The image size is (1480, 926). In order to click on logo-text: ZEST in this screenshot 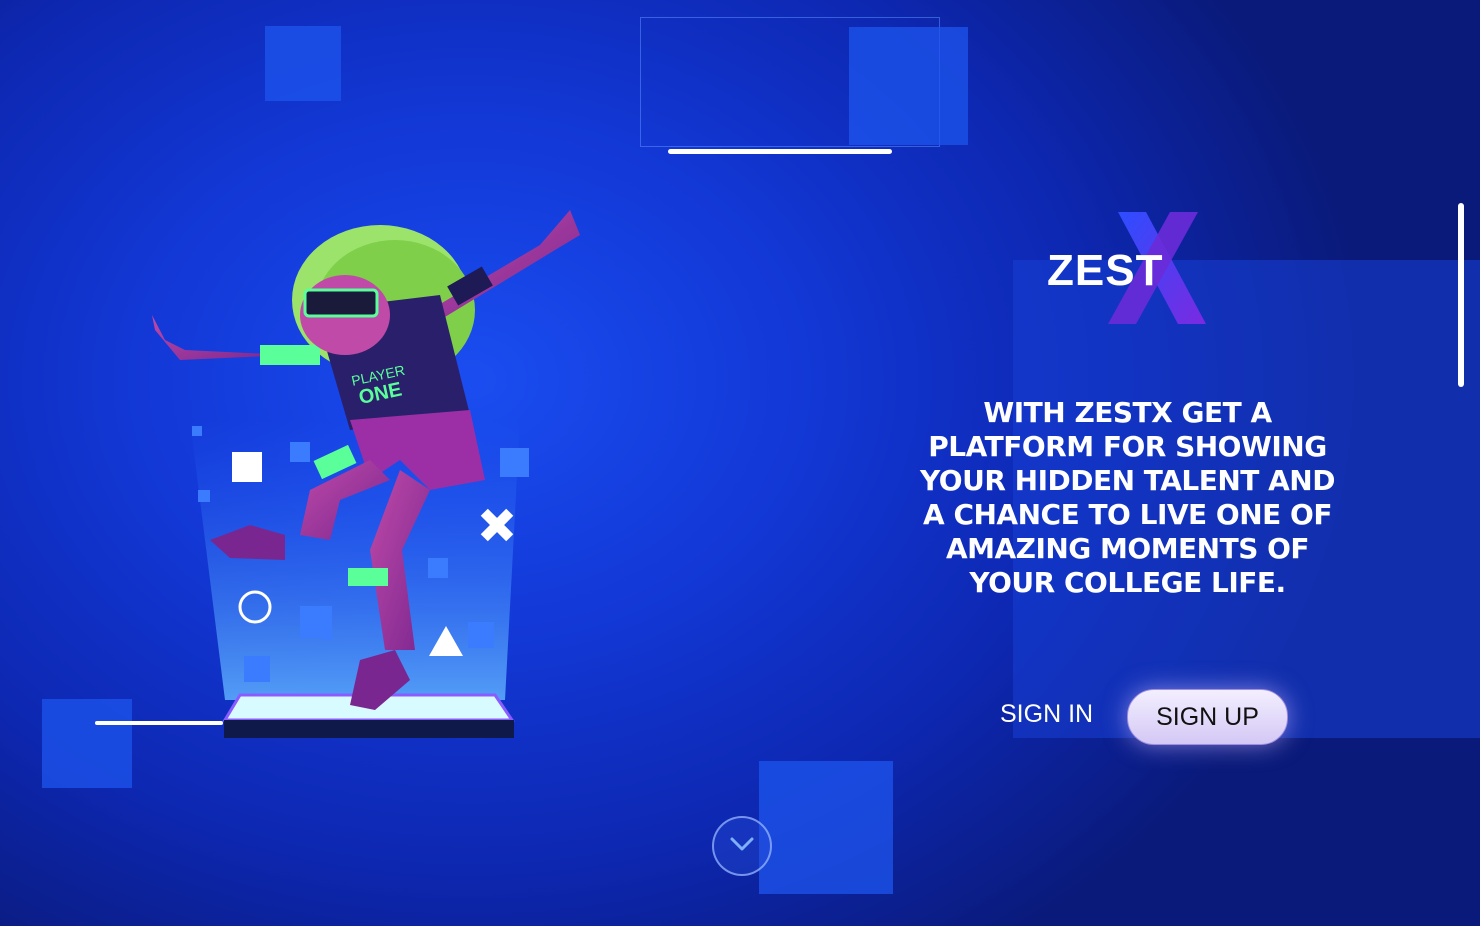, I will do `click(1105, 270)`.